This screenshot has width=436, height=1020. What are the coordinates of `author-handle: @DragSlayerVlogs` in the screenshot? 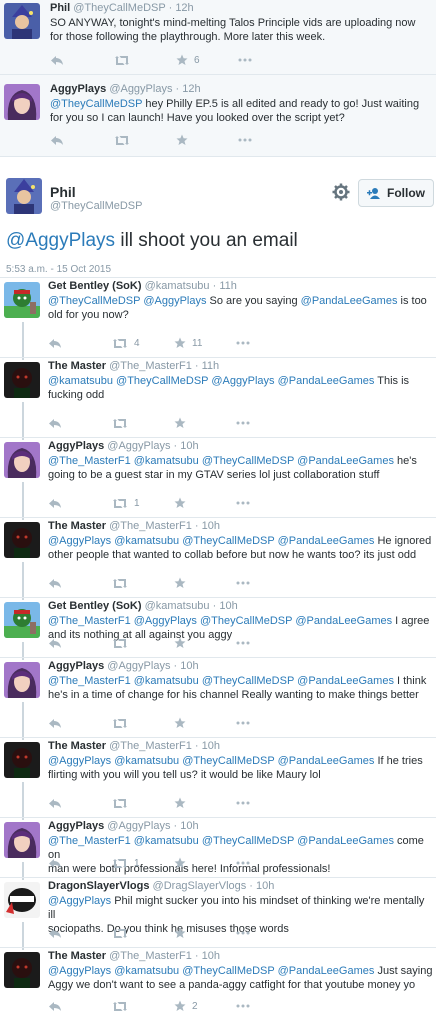 It's located at (198, 886).